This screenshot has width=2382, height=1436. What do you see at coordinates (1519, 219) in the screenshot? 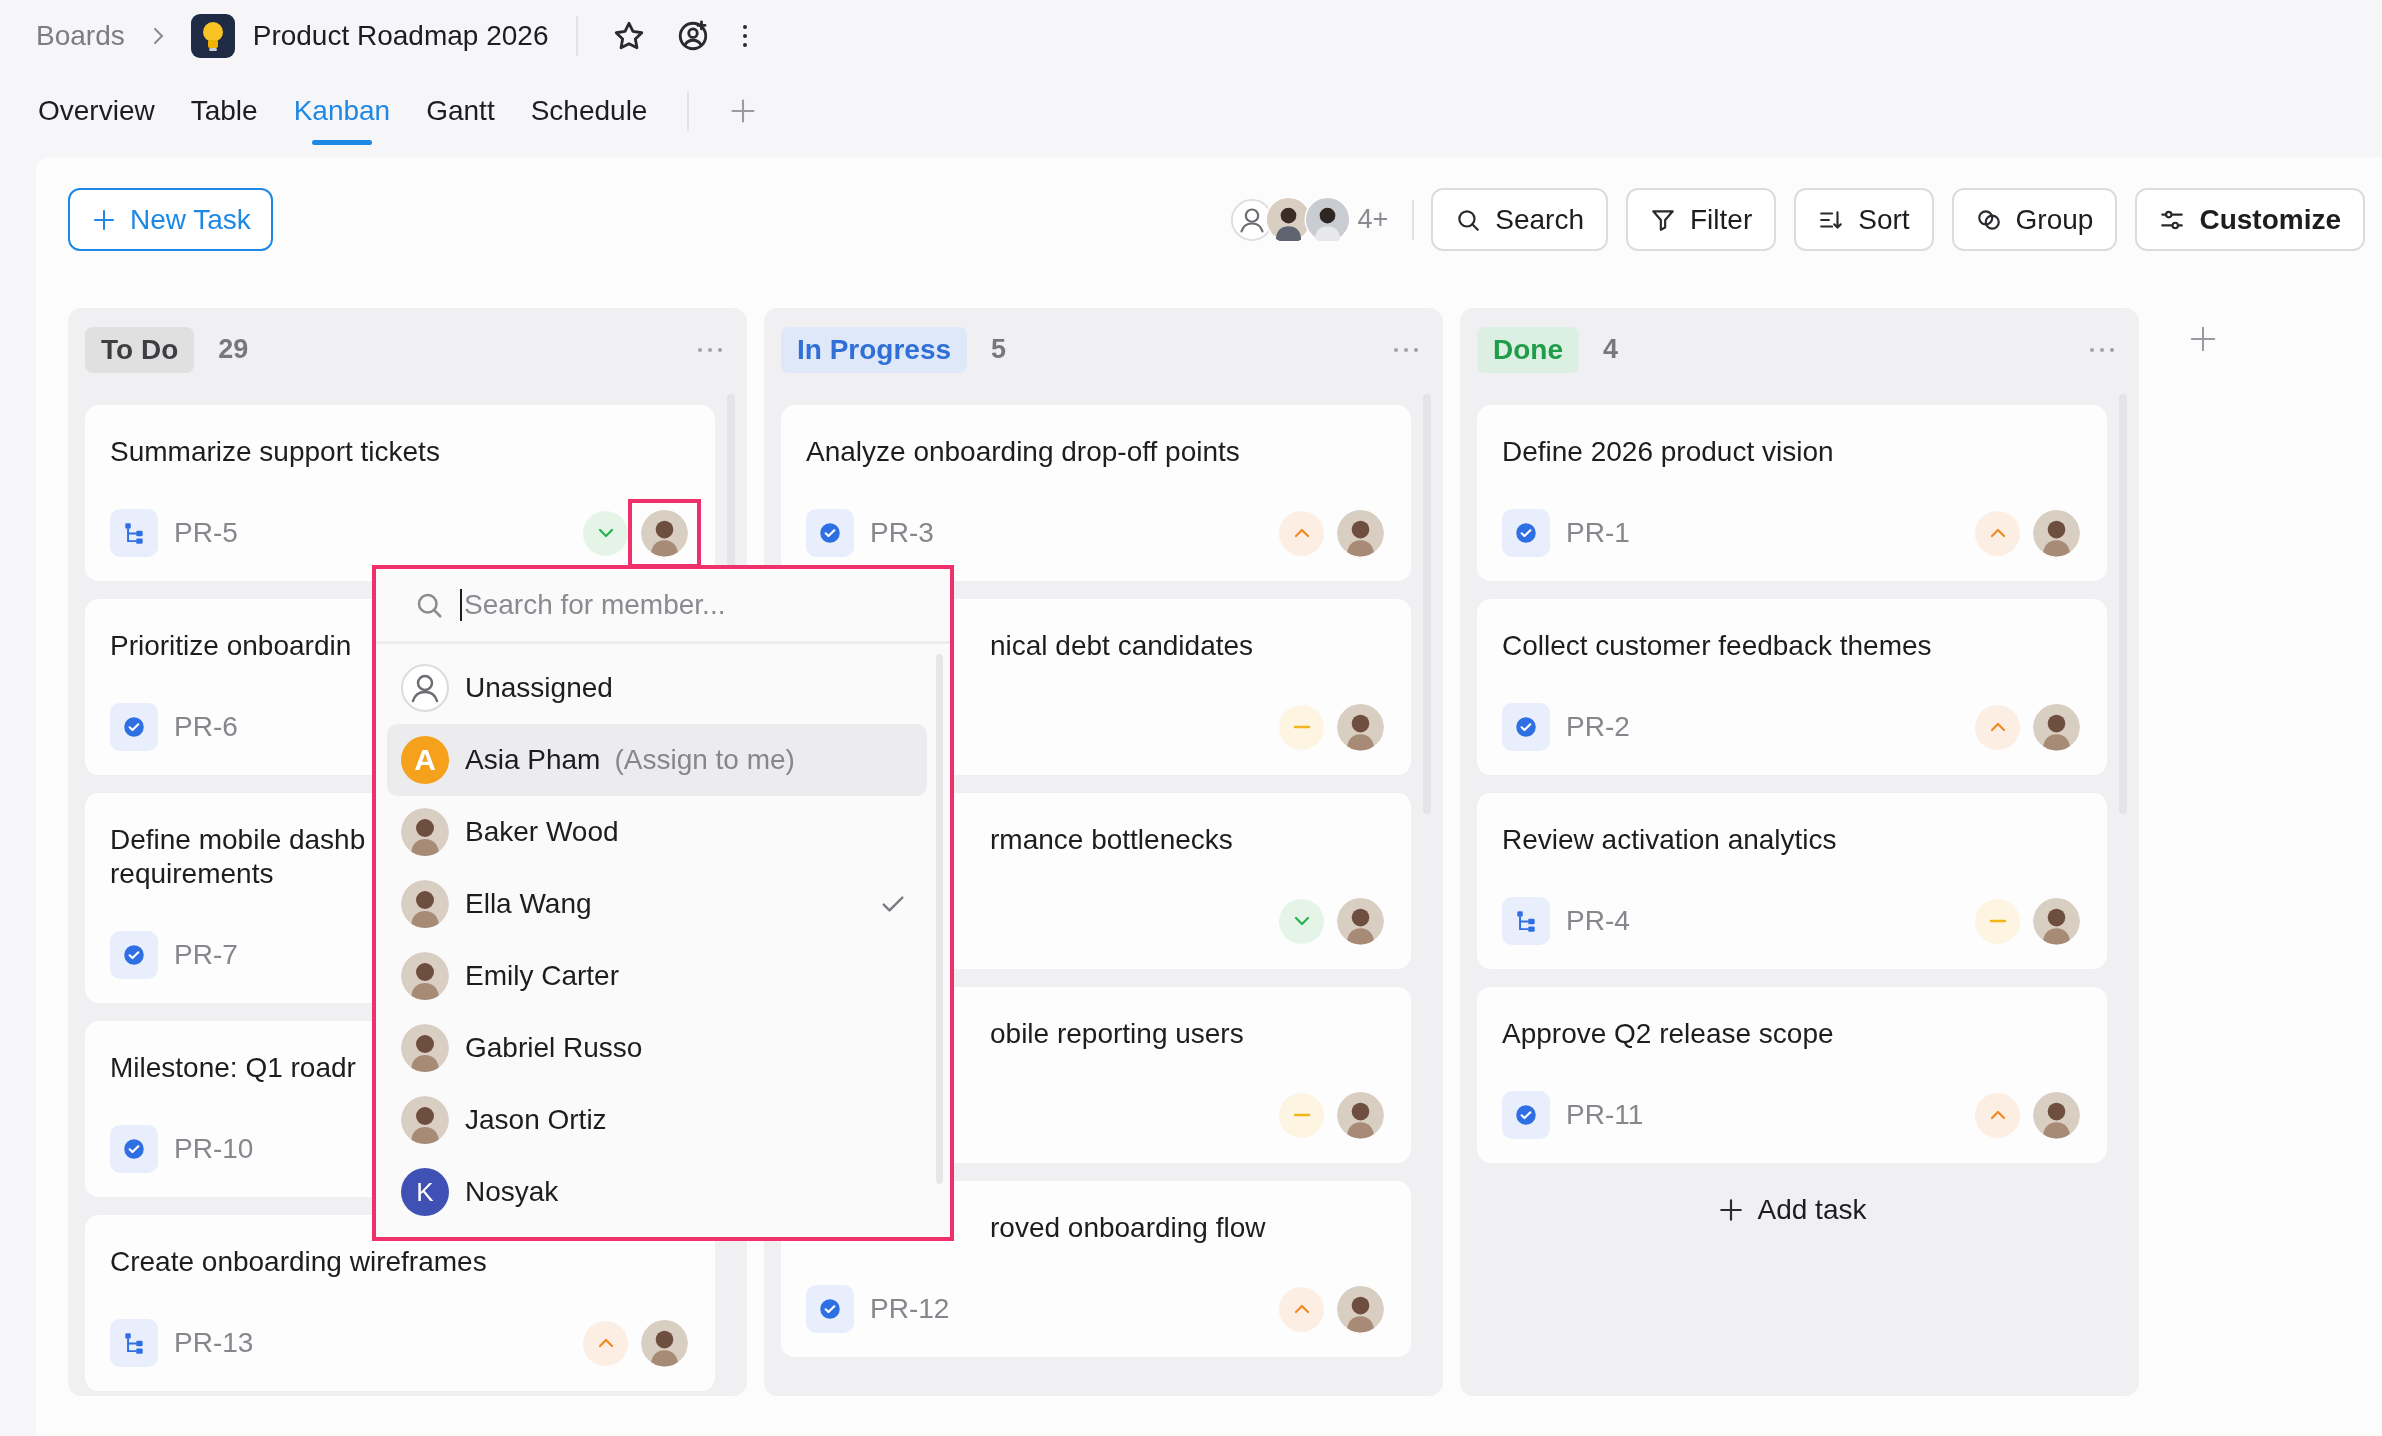
I see `search-button: Search` at bounding box center [1519, 219].